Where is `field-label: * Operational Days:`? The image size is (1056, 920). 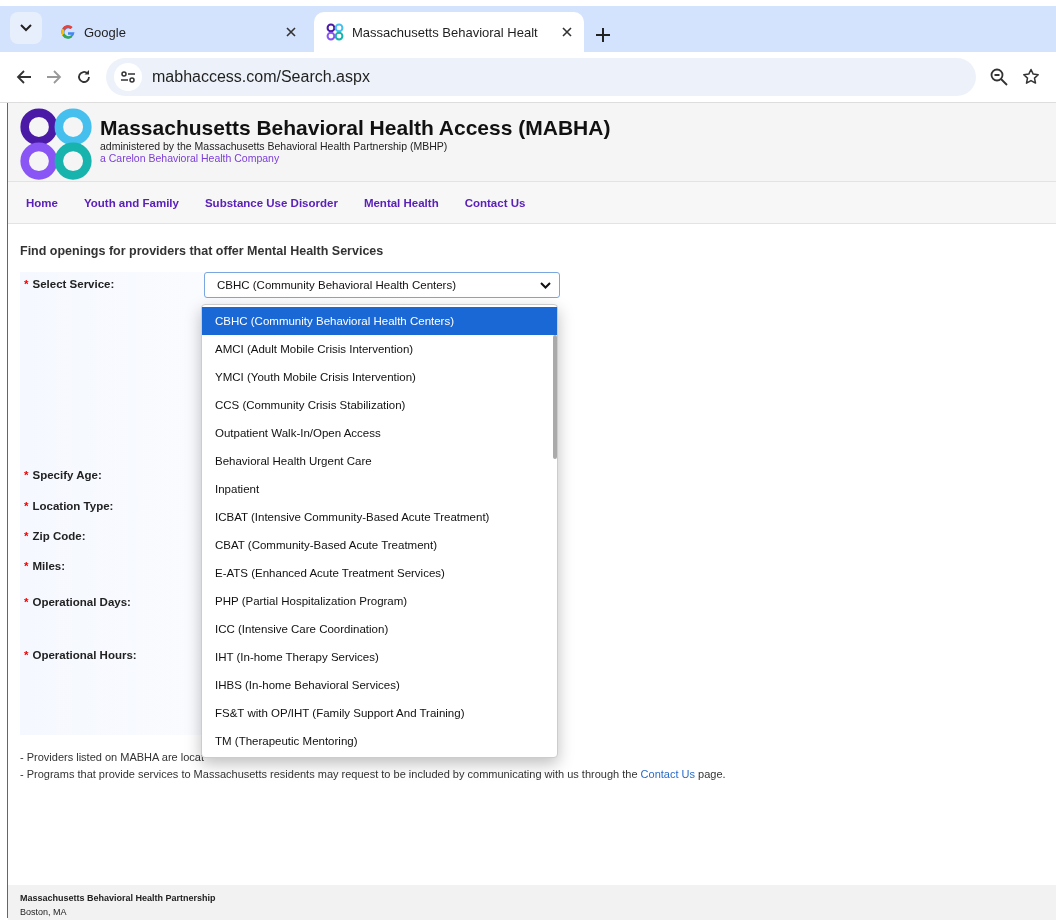 field-label: * Operational Days: is located at coordinates (77, 602).